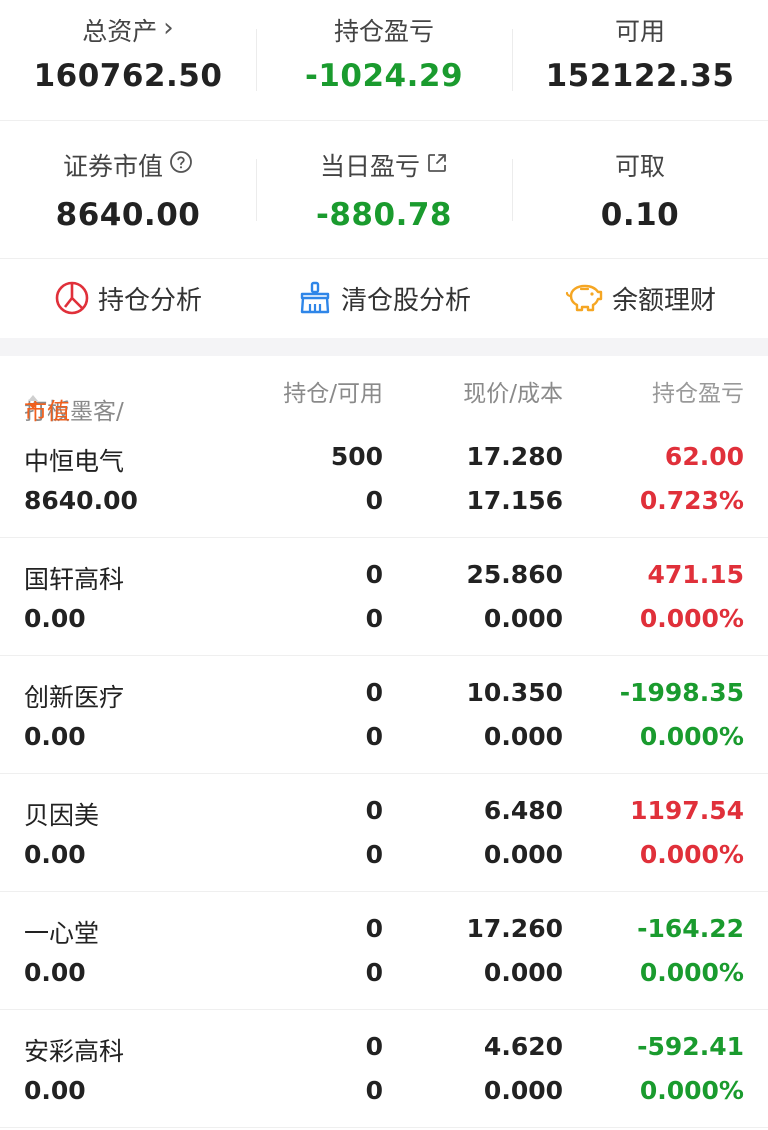  I want to click on stock-name: 一心堂, so click(62, 933).